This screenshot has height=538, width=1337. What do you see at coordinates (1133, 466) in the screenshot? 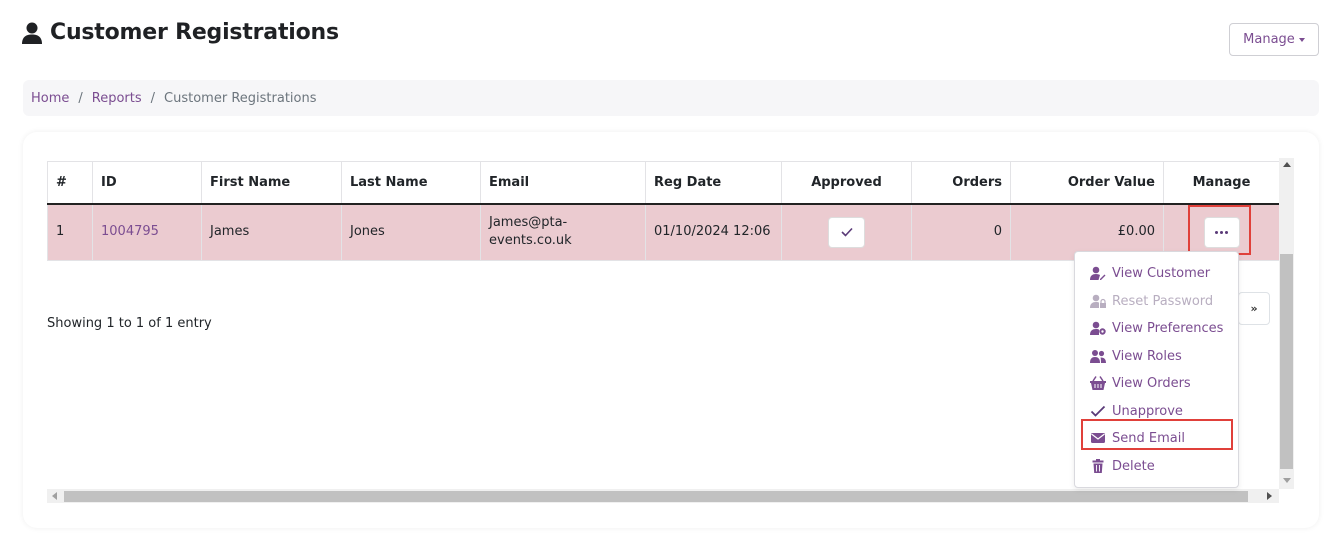
I see `menu-item-label: Delete` at bounding box center [1133, 466].